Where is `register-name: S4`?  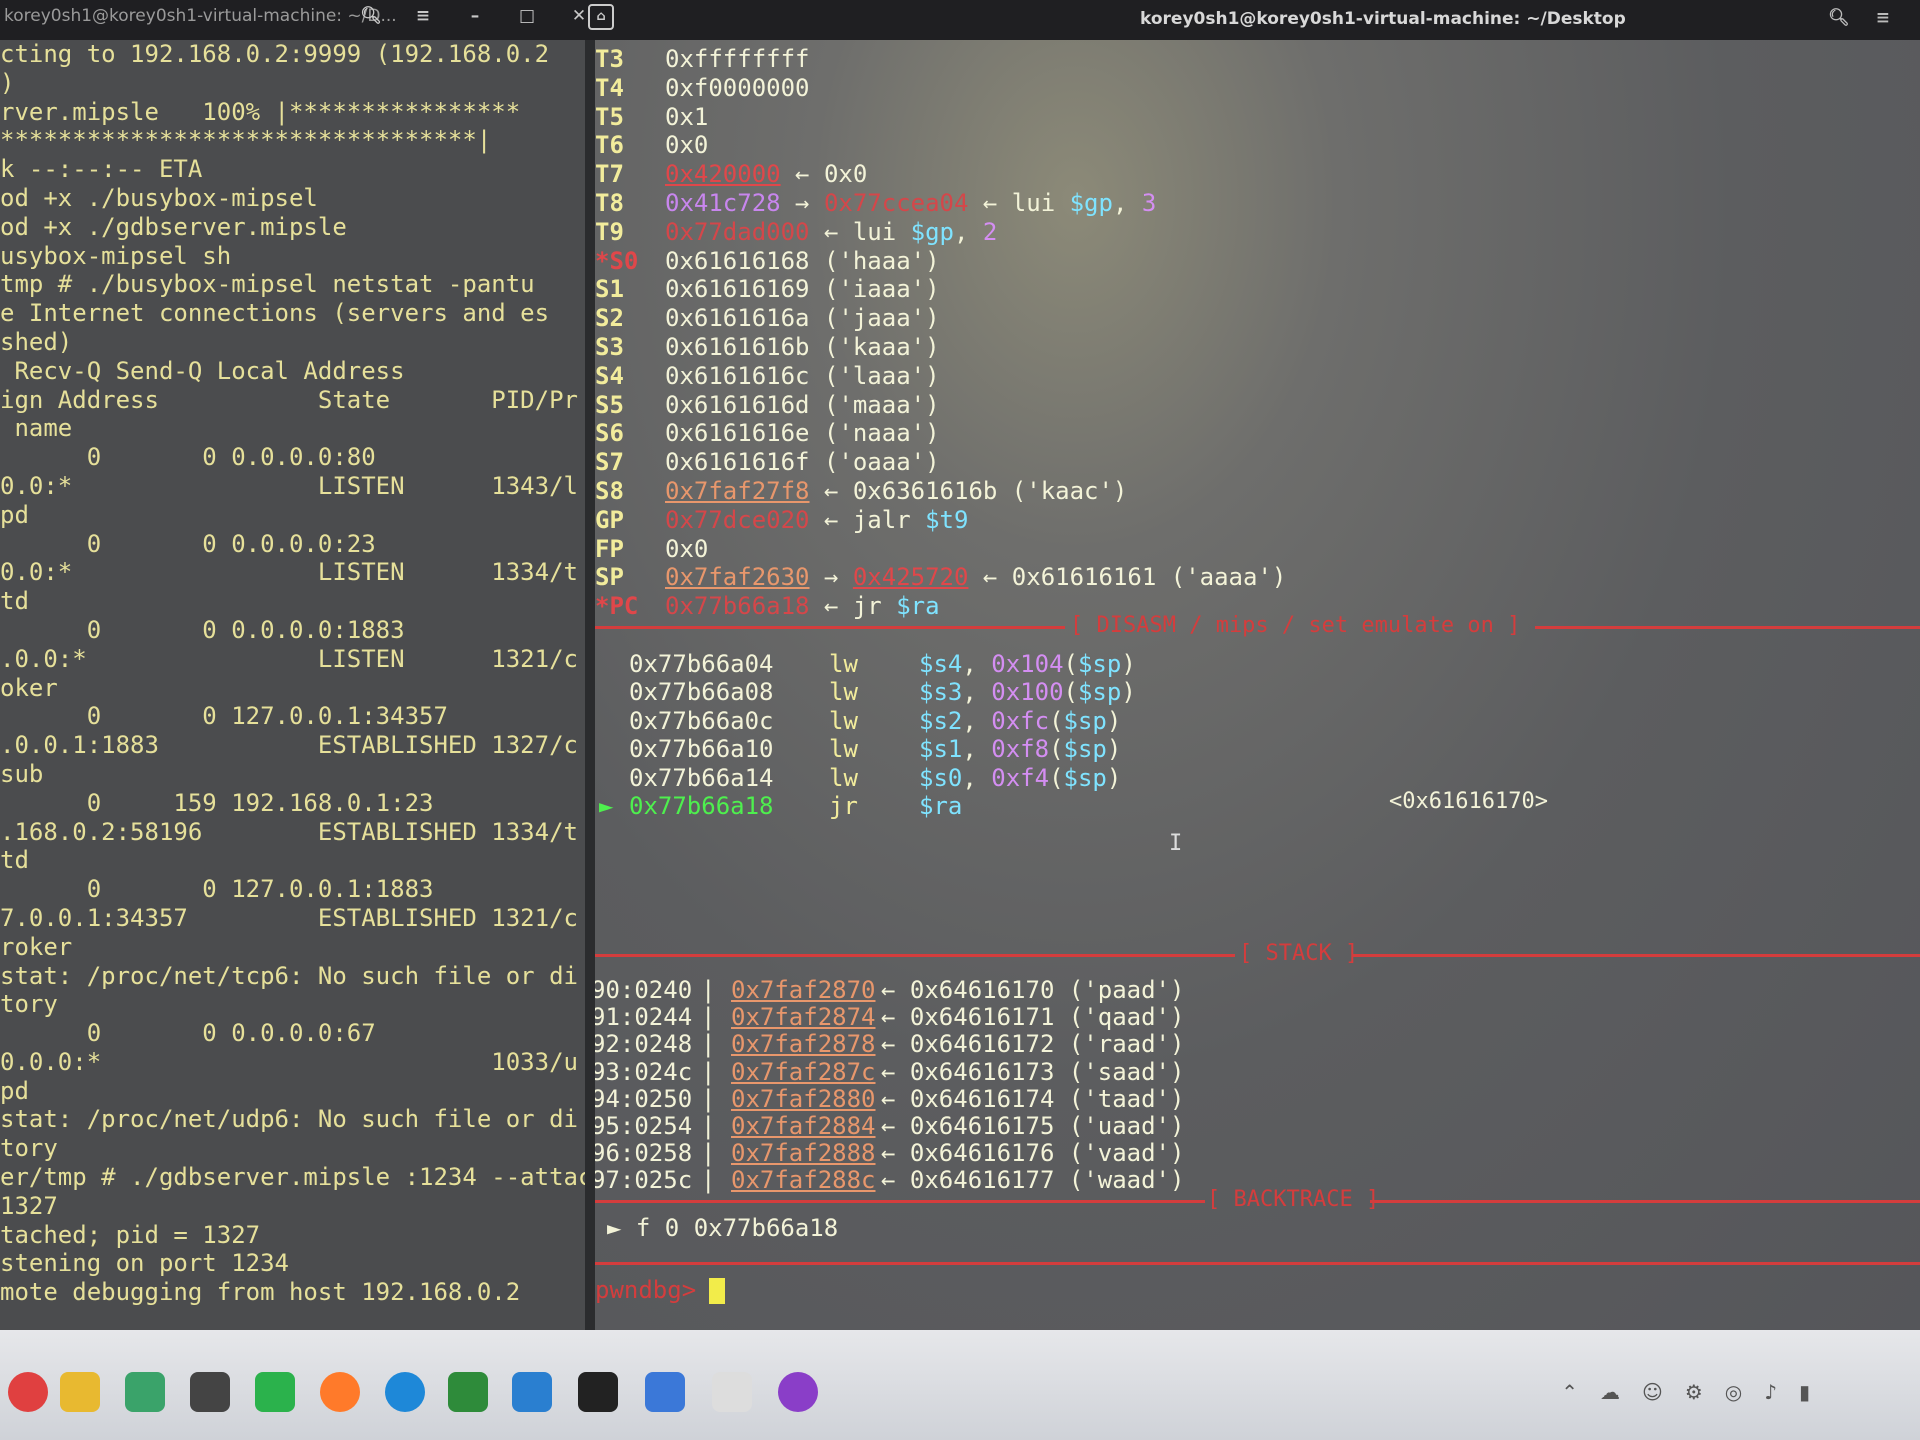 register-name: S4 is located at coordinates (609, 375).